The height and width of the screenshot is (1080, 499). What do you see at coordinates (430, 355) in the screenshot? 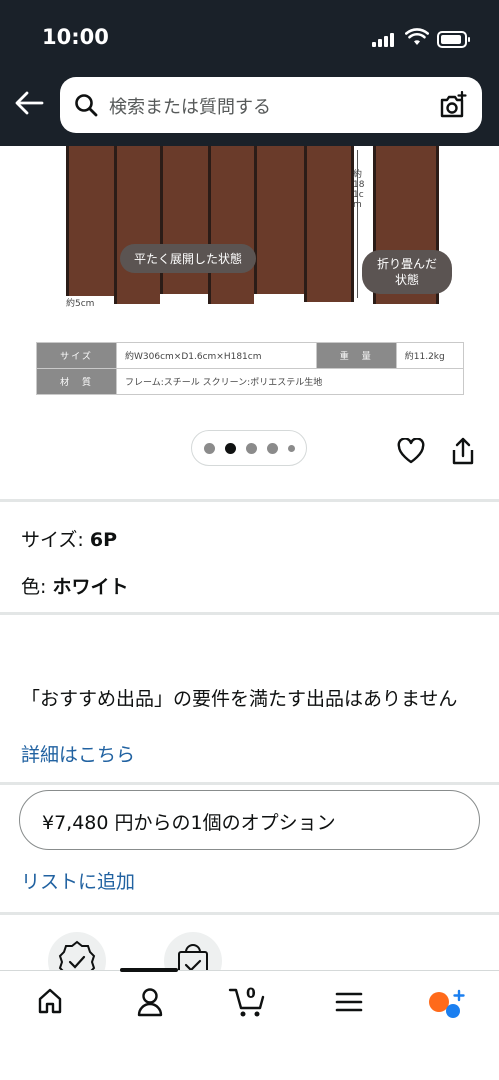
I see `spec-weight-value: 約11.2kg` at bounding box center [430, 355].